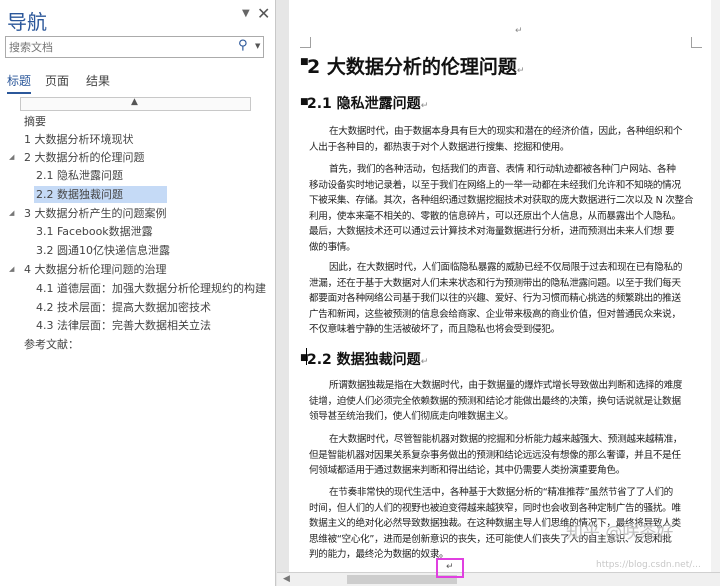 The height and width of the screenshot is (586, 720). What do you see at coordinates (495, 314) in the screenshot?
I see `paragraph-line: 广告和新闻，这些被预测的信息会给商家、企业带来极高的商业价值，但对普通民众来说，` at bounding box center [495, 314].